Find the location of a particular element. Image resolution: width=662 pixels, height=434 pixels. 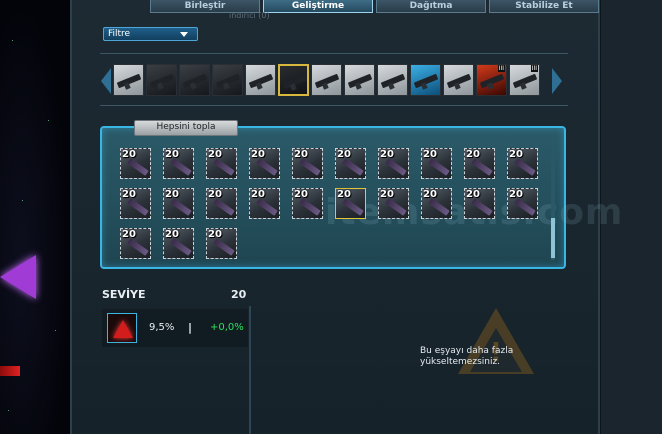

filter-dropdown: Filtre is located at coordinates (150, 34).